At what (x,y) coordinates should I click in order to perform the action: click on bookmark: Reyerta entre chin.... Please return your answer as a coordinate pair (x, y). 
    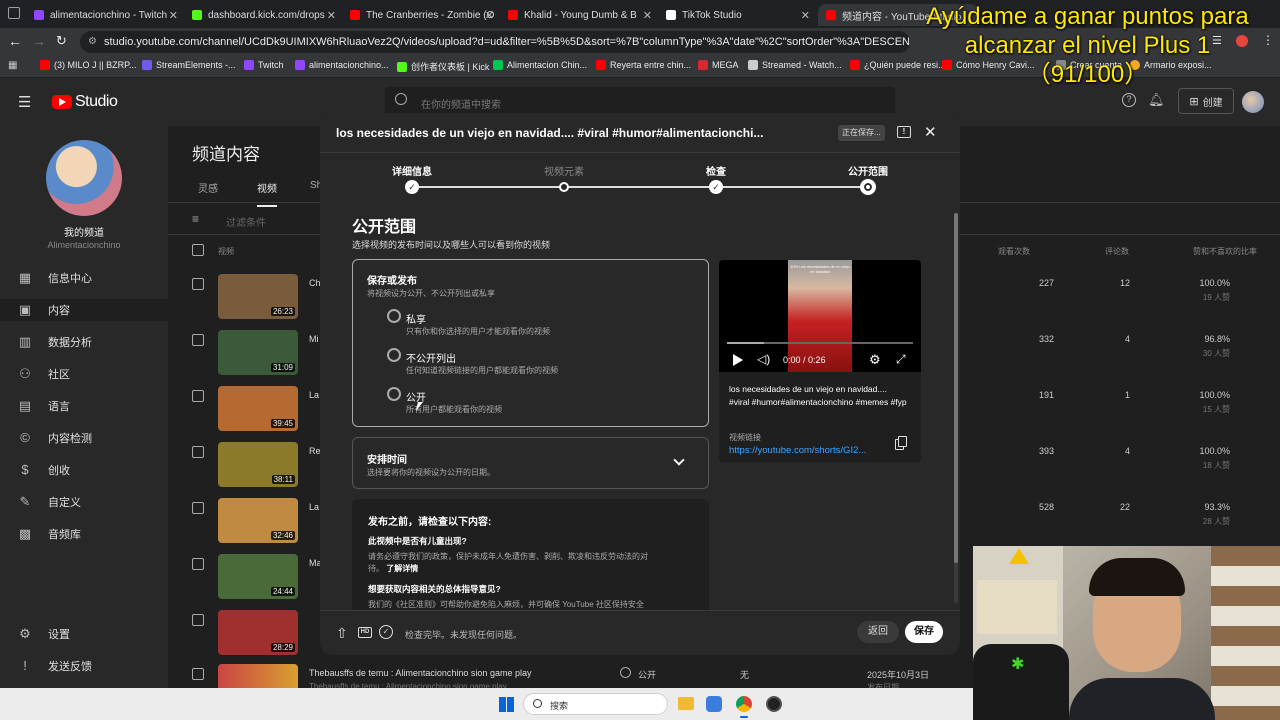
    Looking at the image, I should click on (643, 65).